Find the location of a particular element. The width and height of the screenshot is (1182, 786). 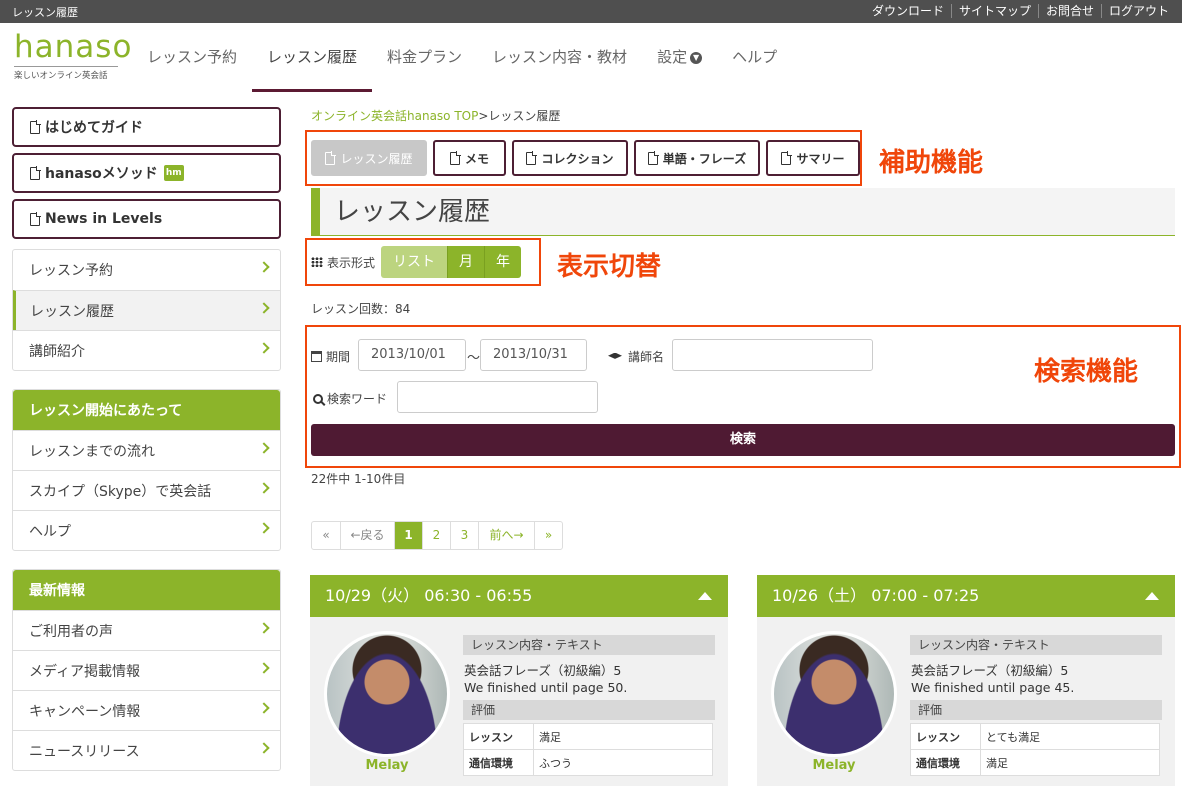

guide-button-method: hanasoメソッド hm is located at coordinates (146, 173).